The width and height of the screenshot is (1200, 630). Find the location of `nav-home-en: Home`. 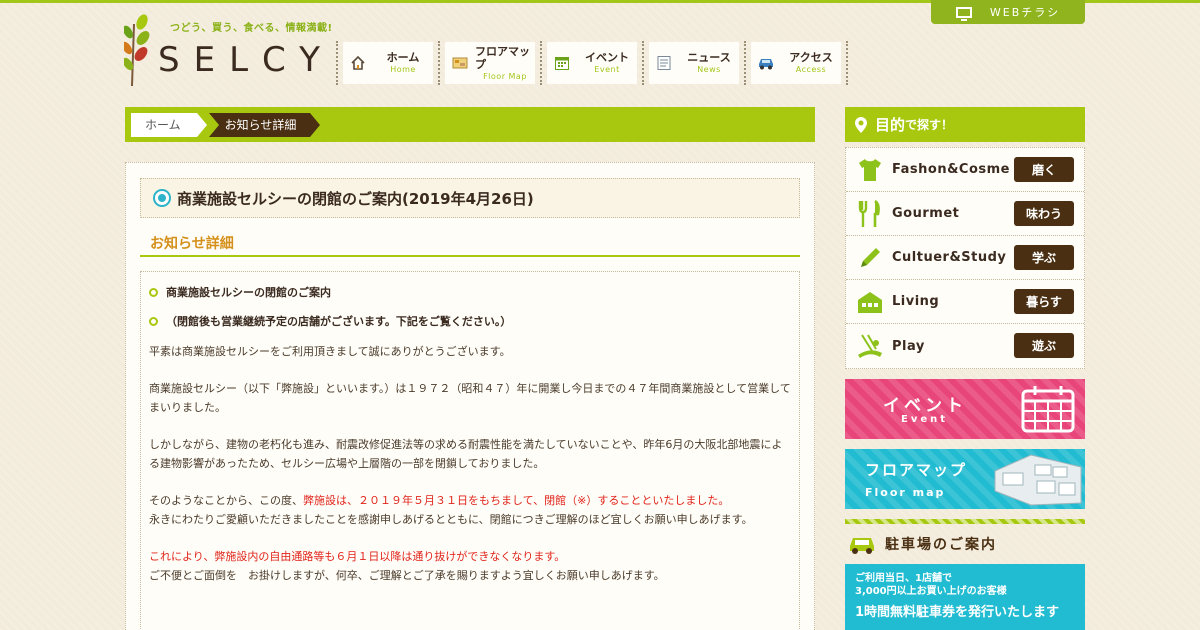

nav-home-en: Home is located at coordinates (403, 69).